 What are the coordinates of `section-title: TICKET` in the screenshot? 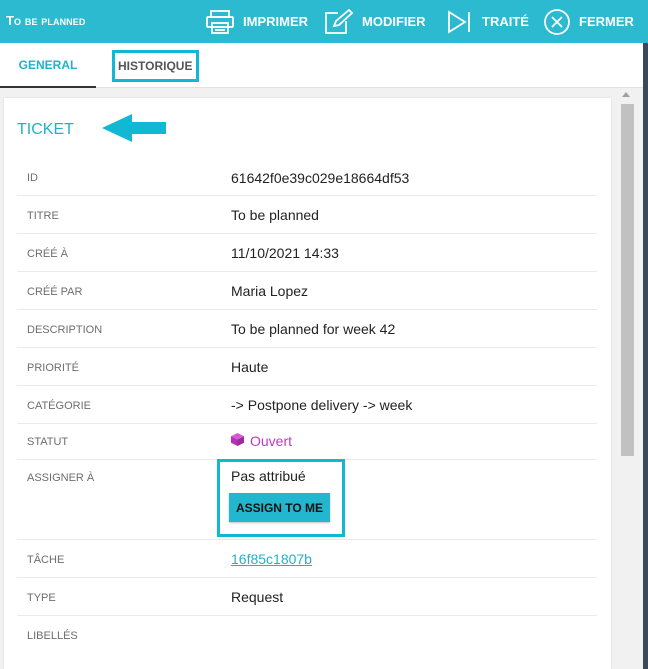 It's located at (45, 129).